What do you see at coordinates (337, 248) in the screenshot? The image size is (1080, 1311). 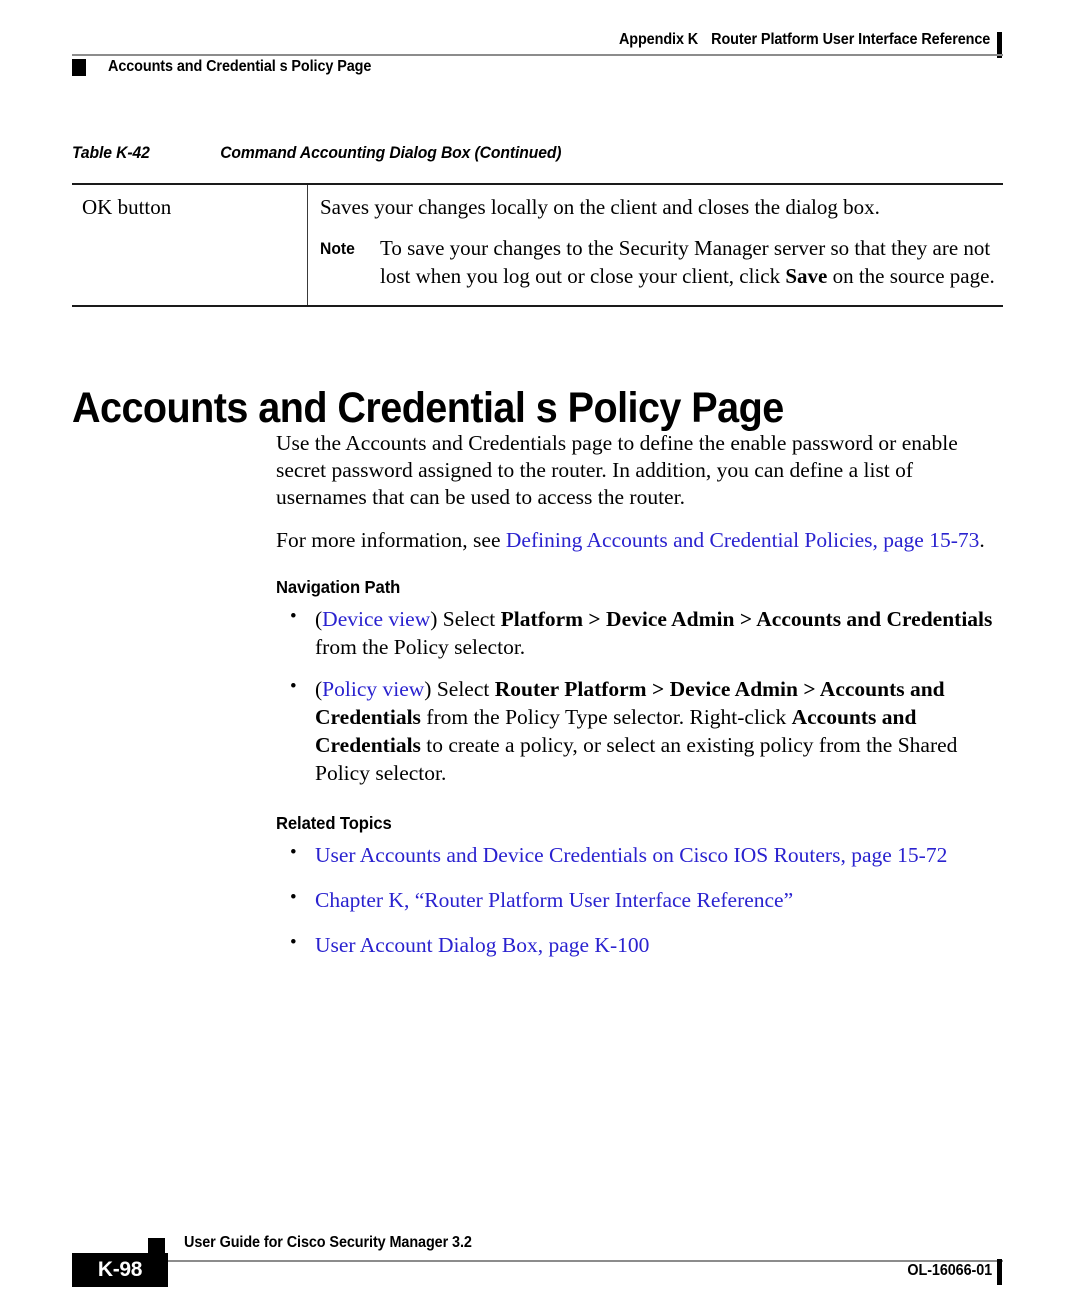 I see `note-label: Note` at bounding box center [337, 248].